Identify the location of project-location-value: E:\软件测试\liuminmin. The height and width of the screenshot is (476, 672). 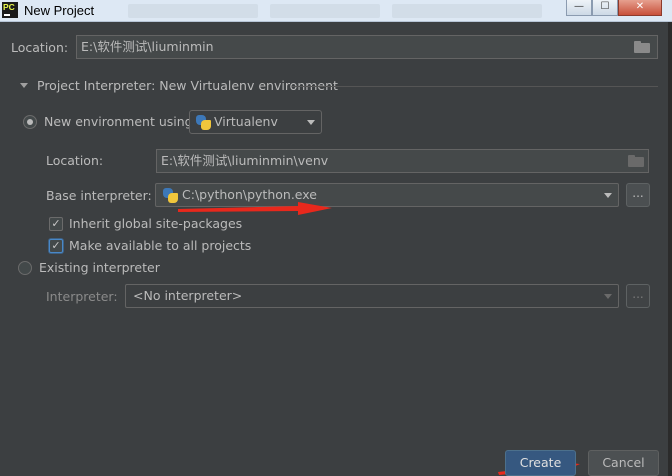
(147, 46).